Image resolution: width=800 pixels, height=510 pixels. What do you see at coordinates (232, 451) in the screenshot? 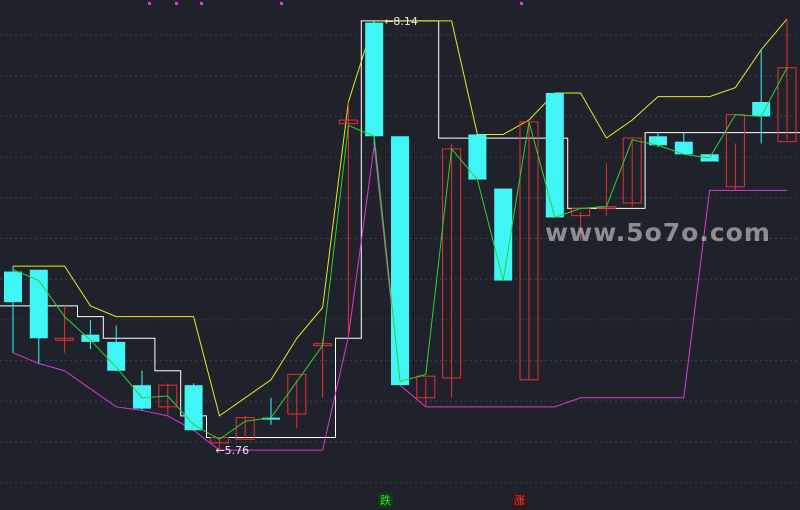
I see `low-price-label: ←5.76` at bounding box center [232, 451].